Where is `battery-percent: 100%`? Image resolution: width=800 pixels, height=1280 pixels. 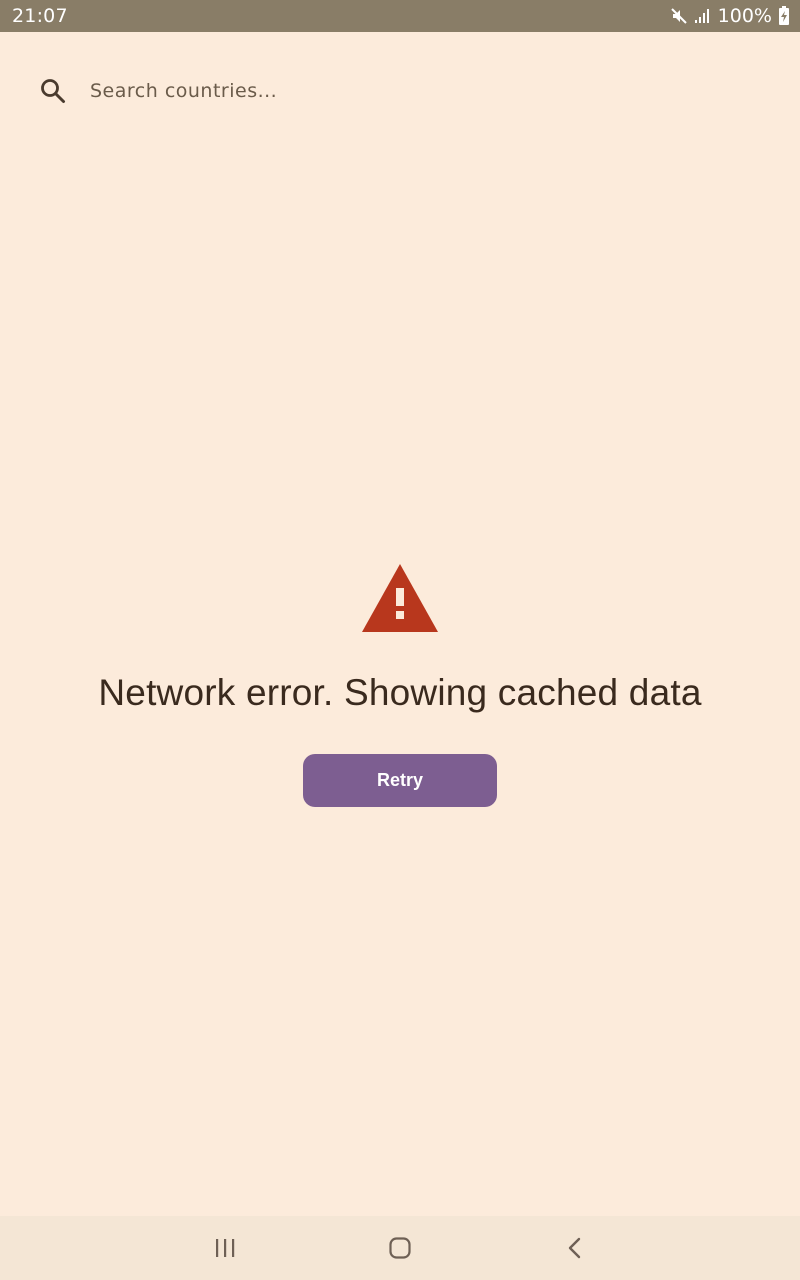 battery-percent: 100% is located at coordinates (744, 16).